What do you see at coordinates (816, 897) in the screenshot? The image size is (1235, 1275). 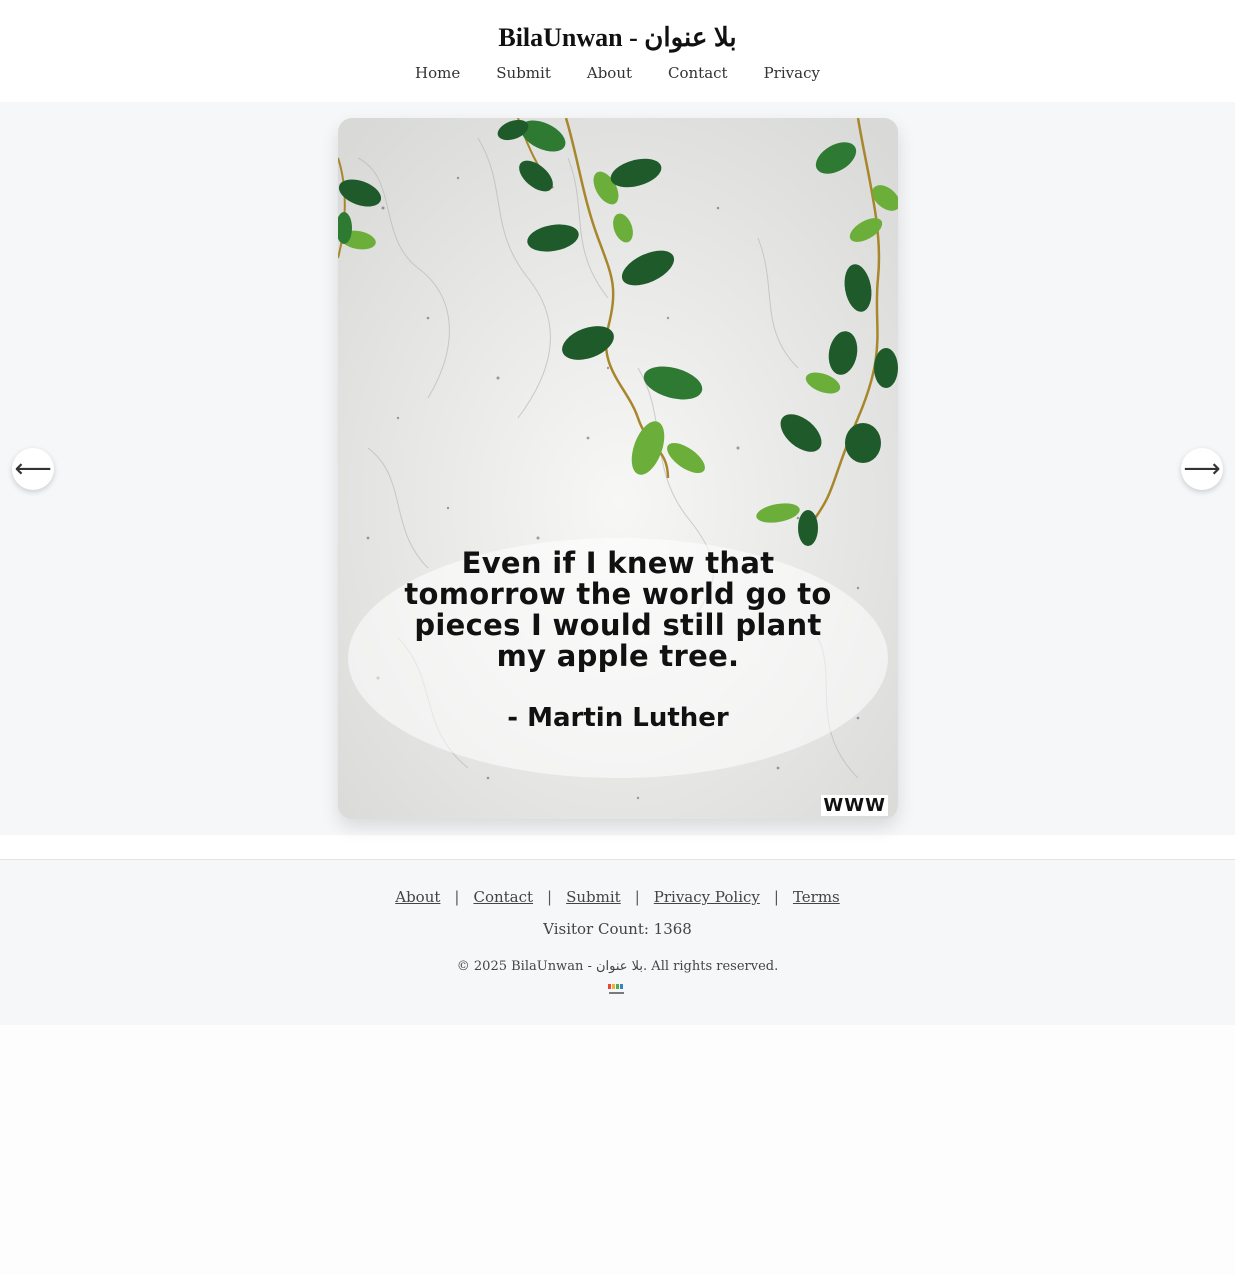 I see `footer-terms-link: Terms` at bounding box center [816, 897].